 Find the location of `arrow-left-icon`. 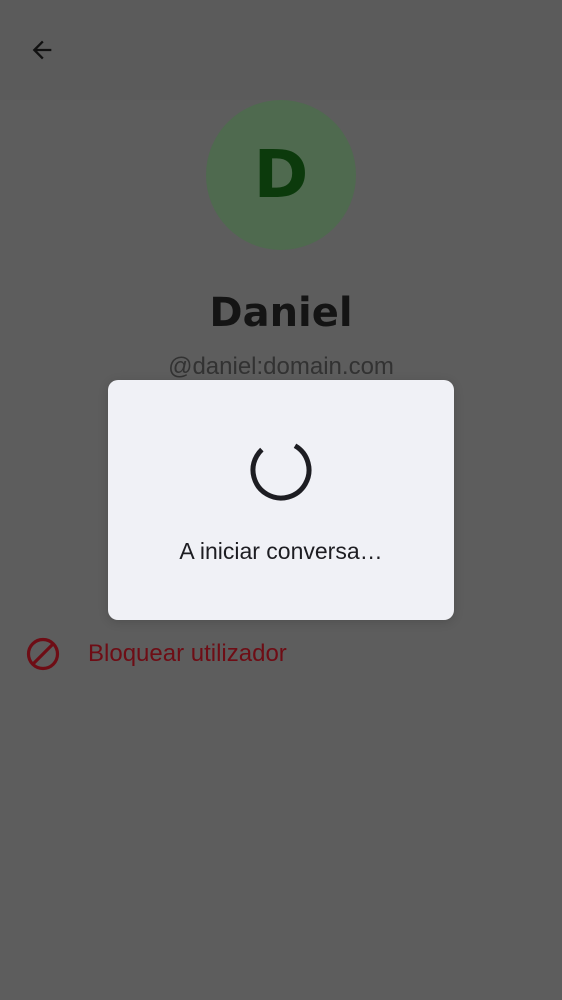

arrow-left-icon is located at coordinates (42, 50).